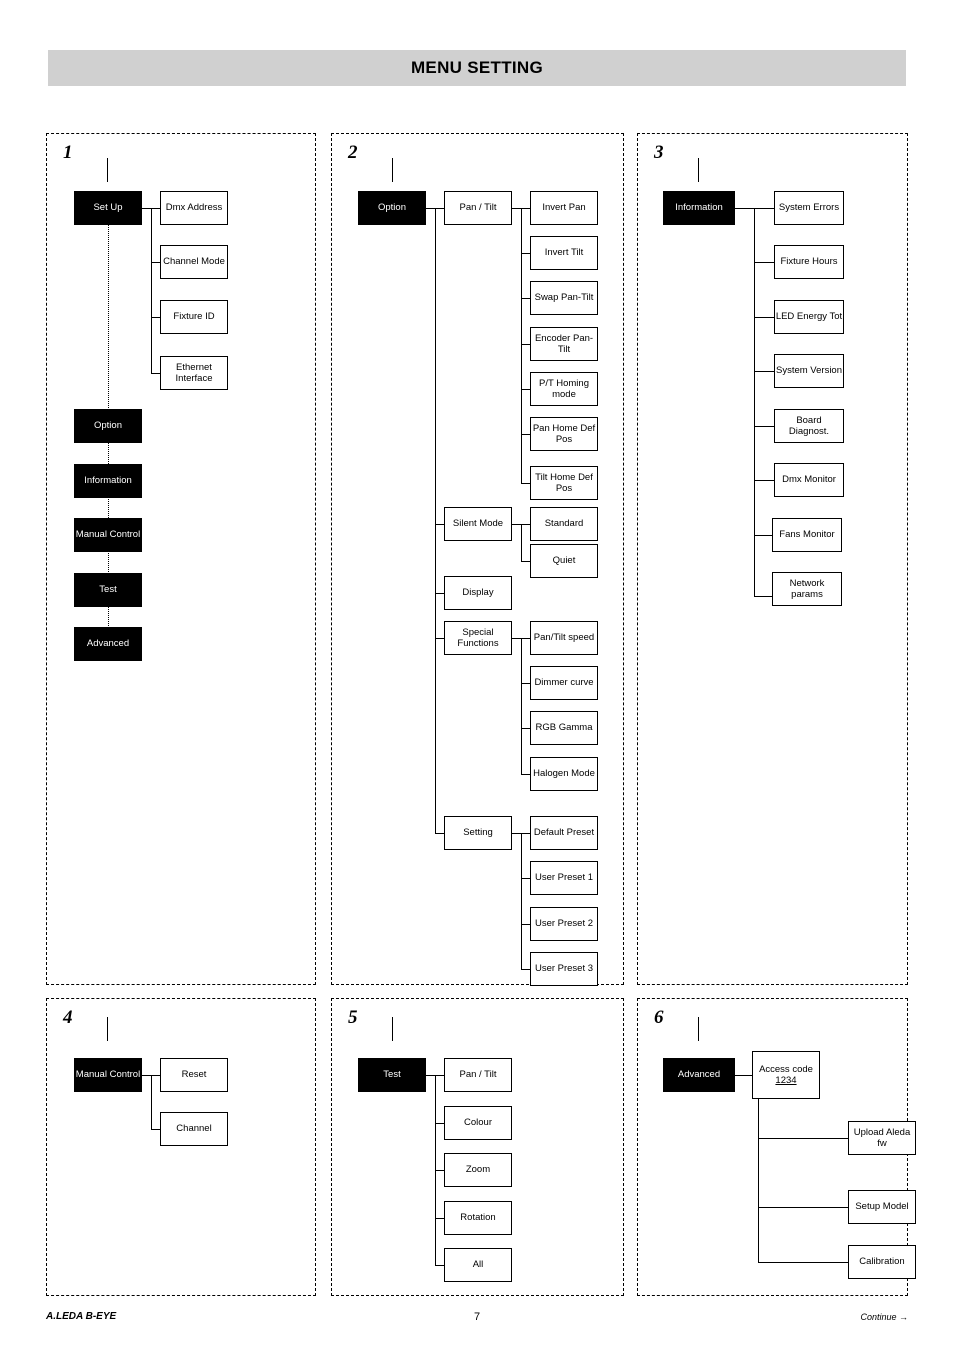 Image resolution: width=954 pixels, height=1350 pixels. What do you see at coordinates (478, 524) in the screenshot?
I see `node-silent-mode: Silent Mode` at bounding box center [478, 524].